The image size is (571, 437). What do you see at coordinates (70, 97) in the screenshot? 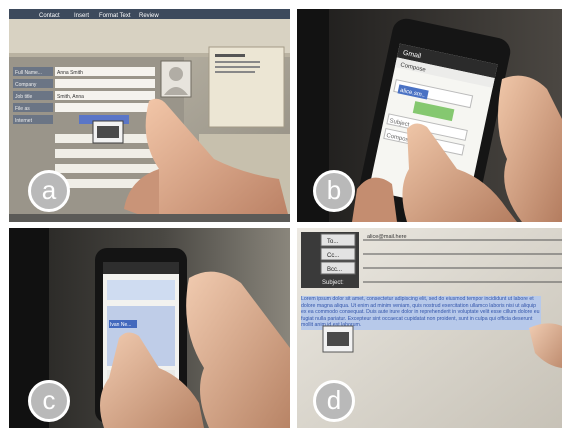
I see `job-field-value: Smith, Anna` at bounding box center [70, 97].